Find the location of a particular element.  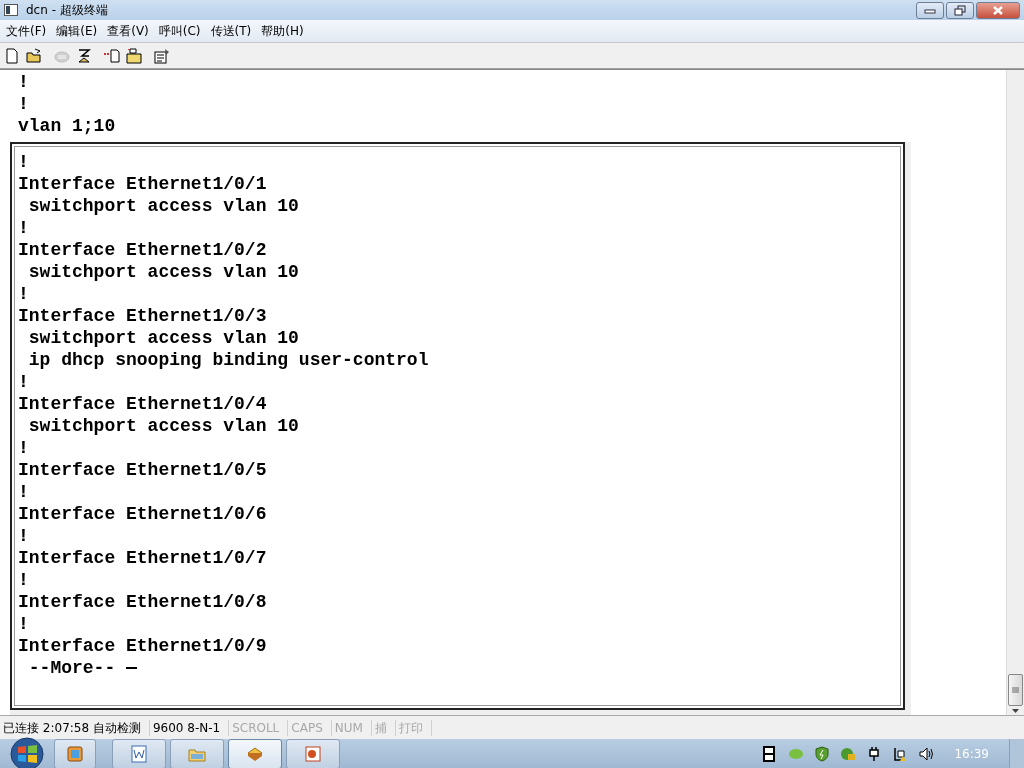

terminal-line: Interface Ethernet1/0/4 is located at coordinates (143, 404).